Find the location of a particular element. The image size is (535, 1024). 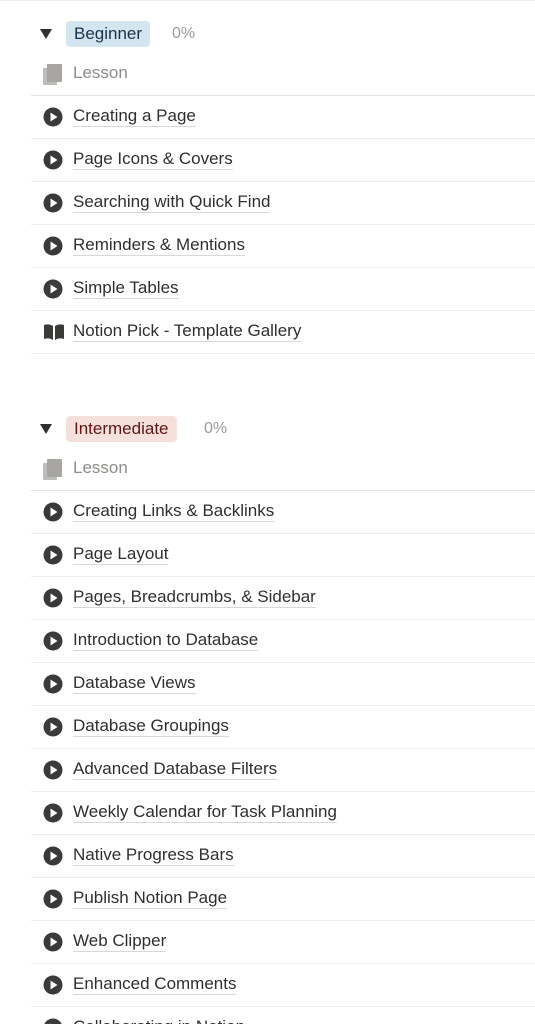

lesson-row: Page Layout is located at coordinates (283, 555).